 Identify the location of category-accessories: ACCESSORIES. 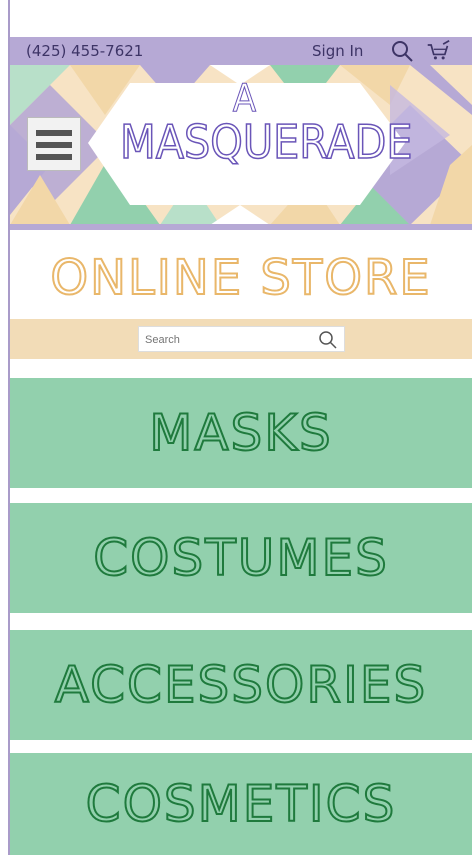
(241, 685).